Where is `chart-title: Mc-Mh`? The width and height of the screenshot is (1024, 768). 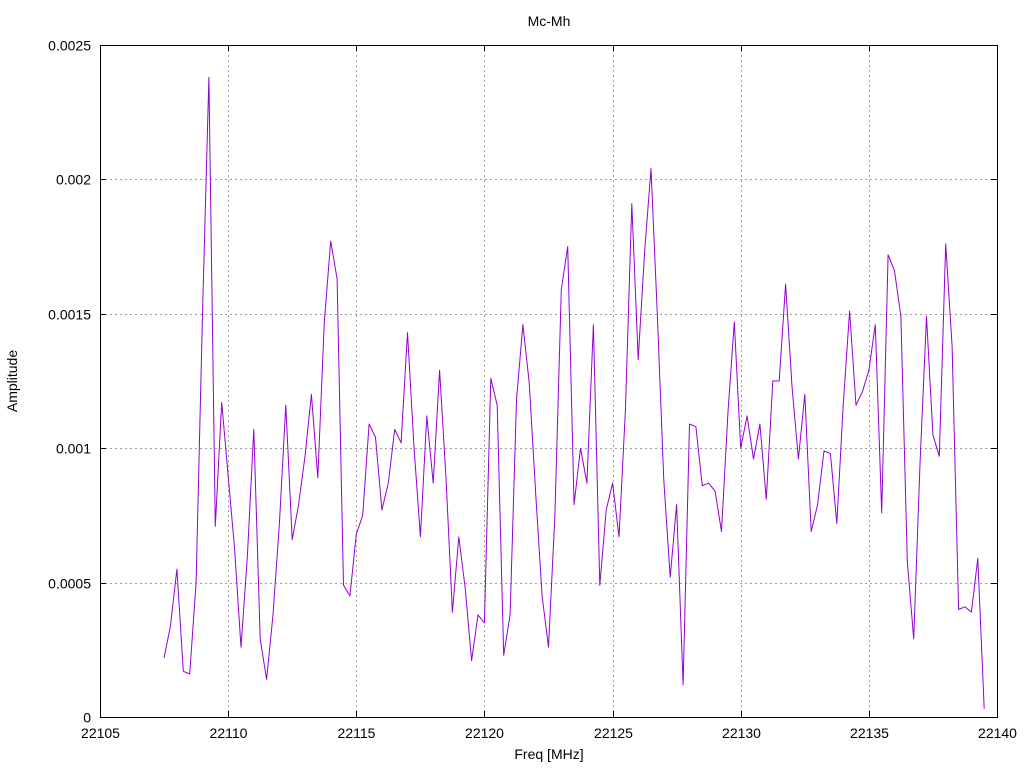
chart-title: Mc-Mh is located at coordinates (549, 21).